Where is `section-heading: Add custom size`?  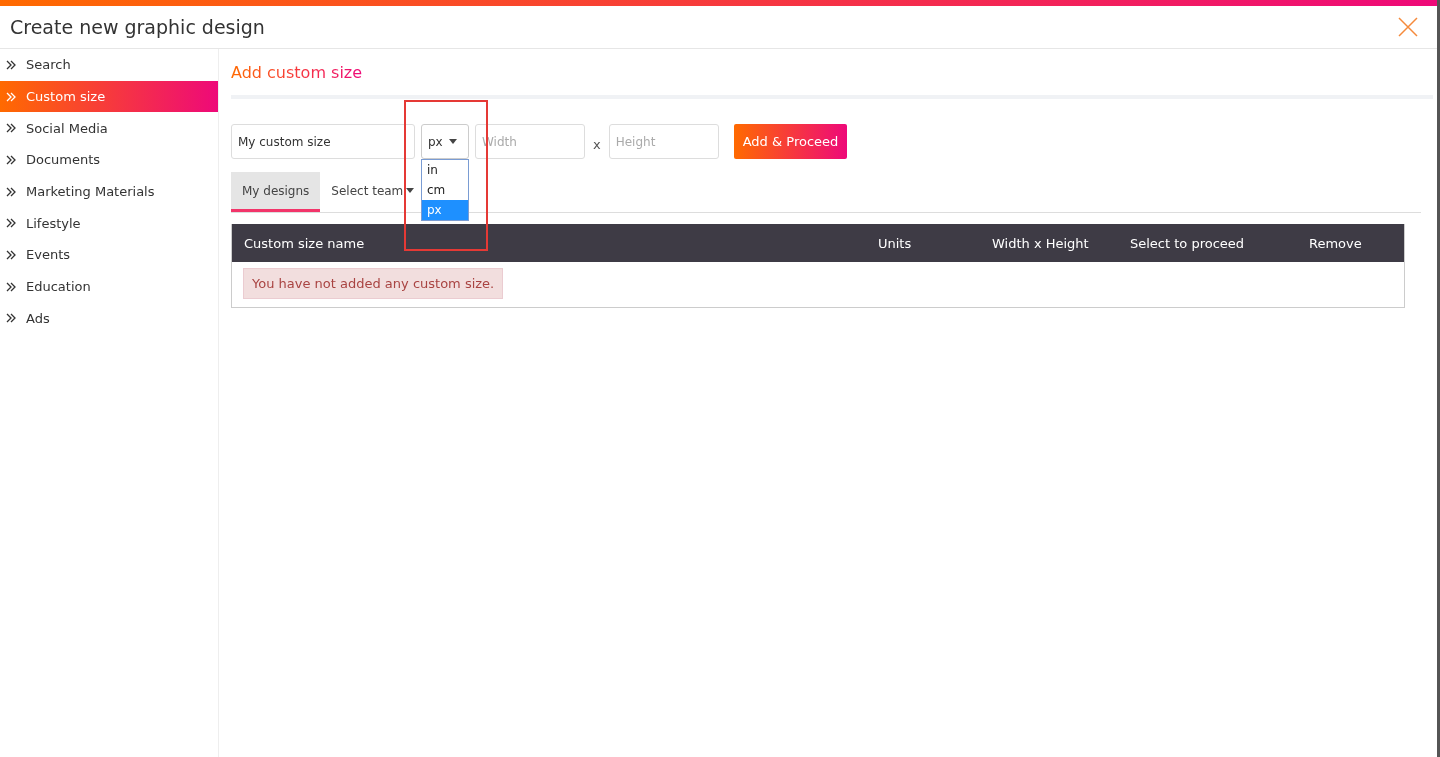
section-heading: Add custom size is located at coordinates (832, 74).